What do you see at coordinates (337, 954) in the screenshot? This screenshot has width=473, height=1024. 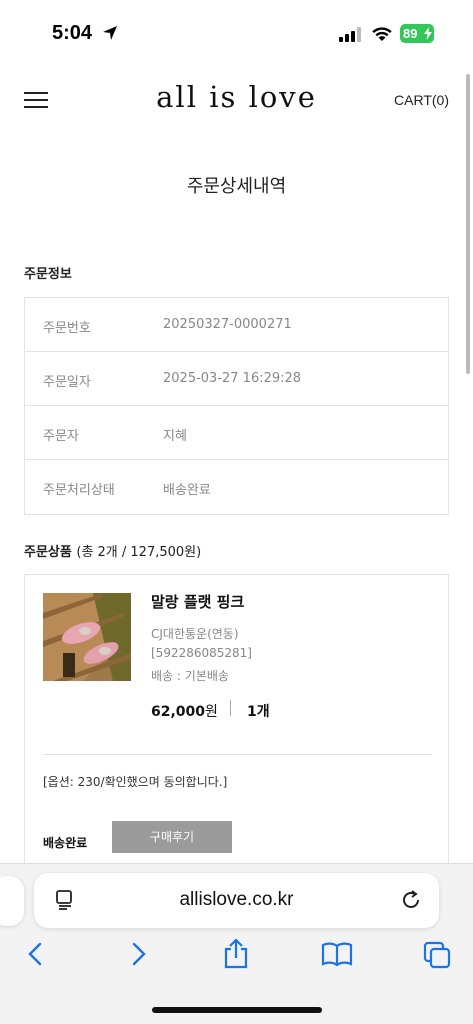 I see `bookmarks-icon` at bounding box center [337, 954].